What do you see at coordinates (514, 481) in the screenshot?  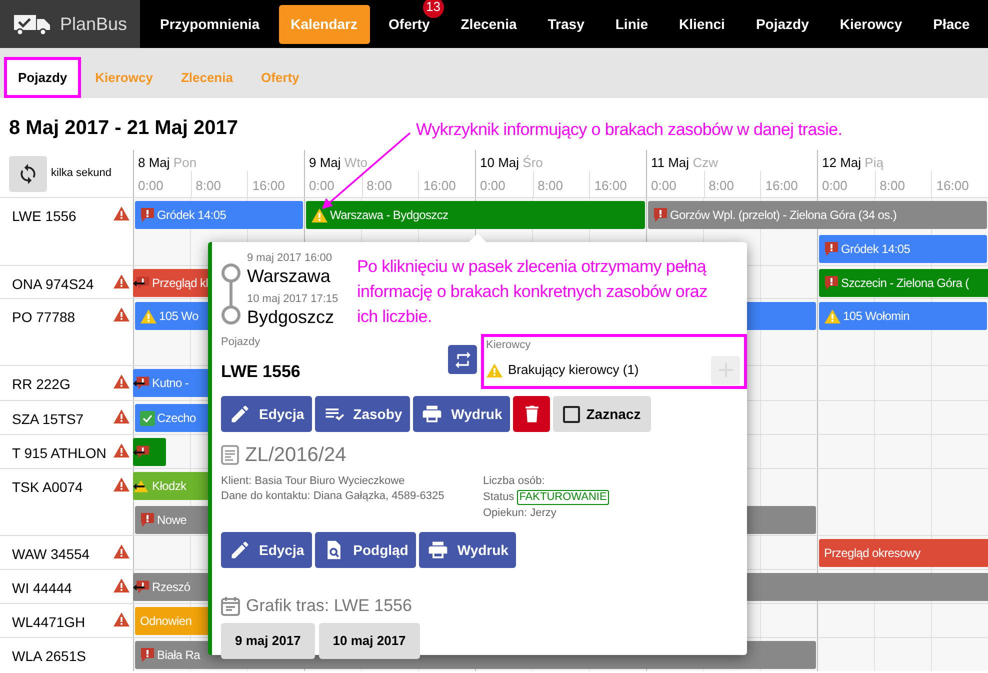 I see `people-count-text: Liczba osób:` at bounding box center [514, 481].